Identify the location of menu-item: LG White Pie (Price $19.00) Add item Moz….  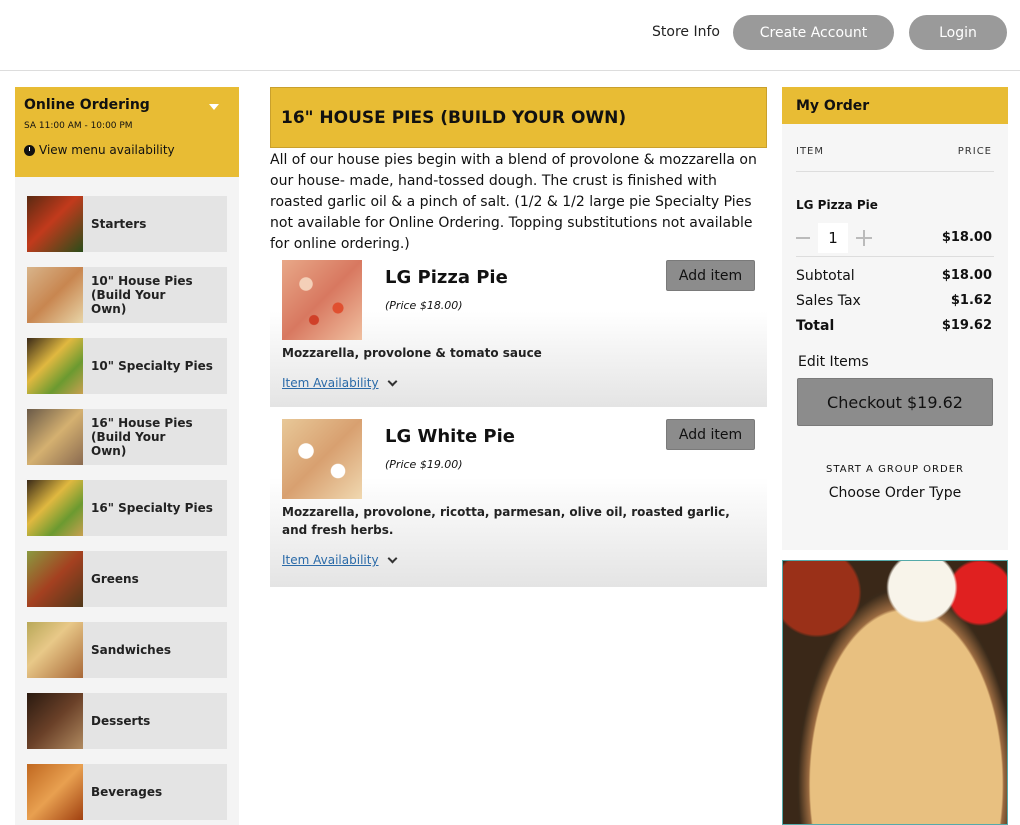
(518, 503).